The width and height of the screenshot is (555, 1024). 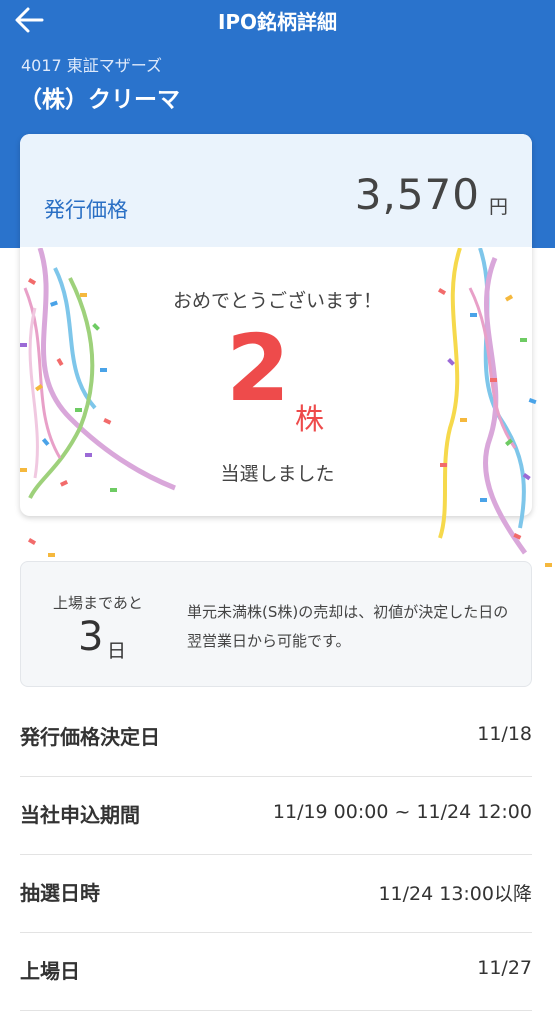 I want to click on detail-row-listing-date: 上場日 11/27, so click(x=276, y=972).